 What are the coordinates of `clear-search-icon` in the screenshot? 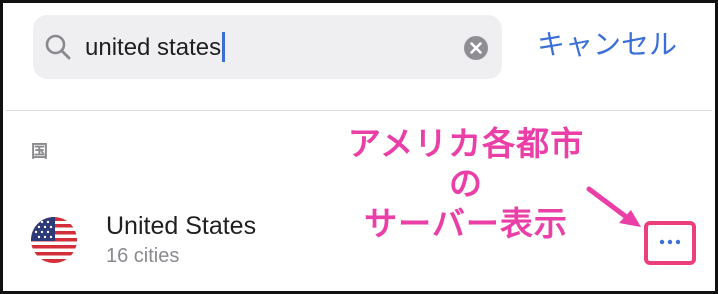 It's located at (476, 48).